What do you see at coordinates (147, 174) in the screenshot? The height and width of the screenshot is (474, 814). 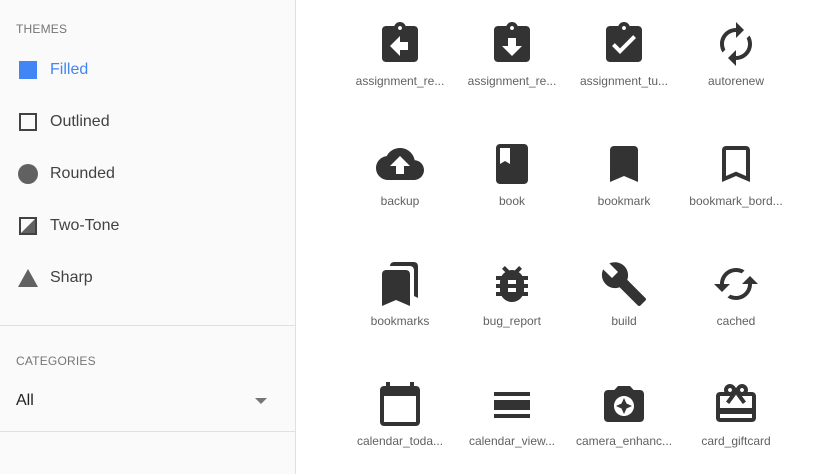 I see `theme-item-rounded: Rounded` at bounding box center [147, 174].